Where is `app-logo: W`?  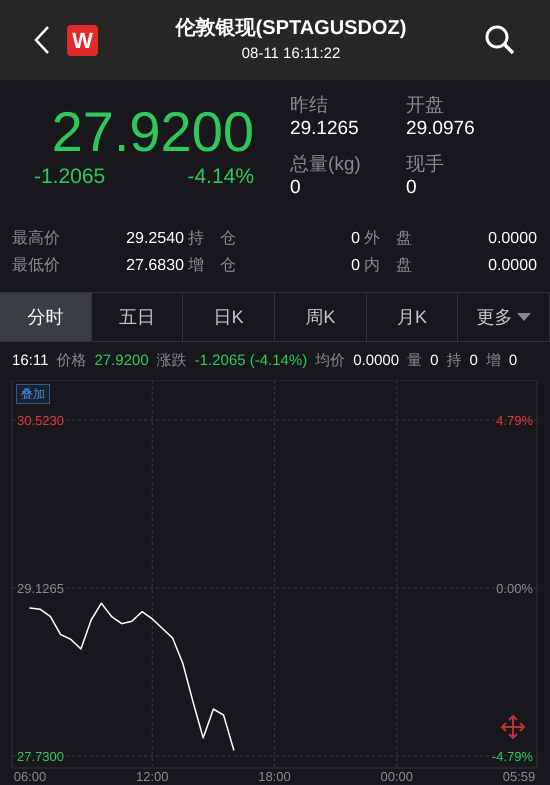
app-logo: W is located at coordinates (82, 40).